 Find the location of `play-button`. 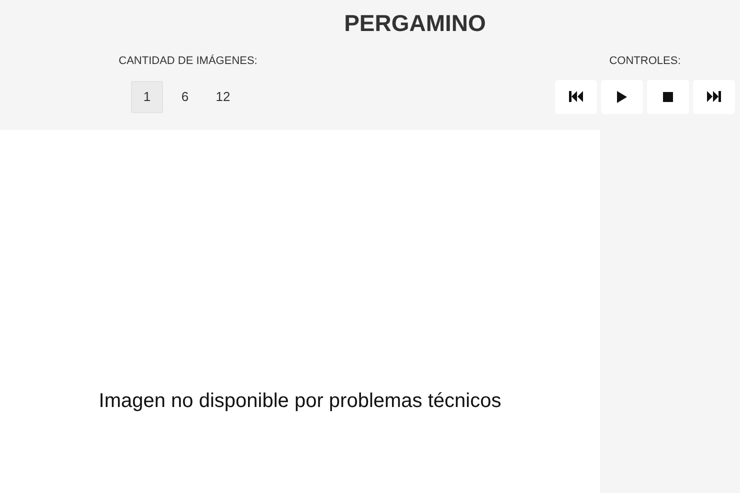

play-button is located at coordinates (622, 97).